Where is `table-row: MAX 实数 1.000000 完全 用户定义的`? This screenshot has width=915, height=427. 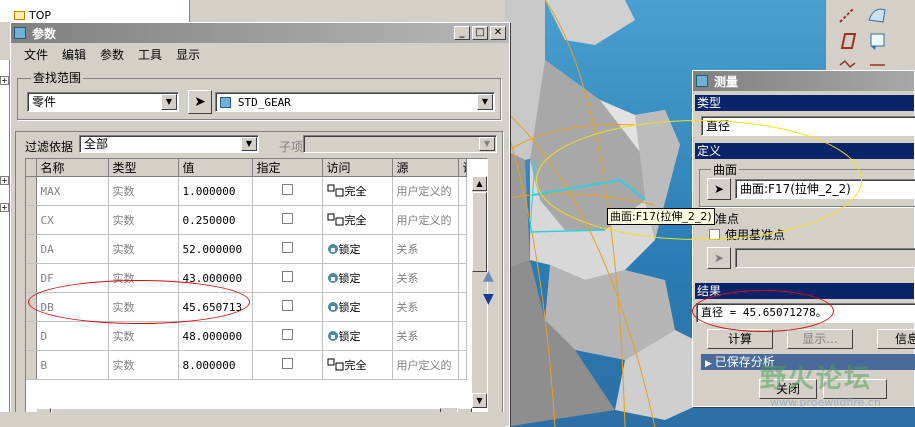 table-row: MAX 实数 1.000000 完全 用户定义的 is located at coordinates (246, 191).